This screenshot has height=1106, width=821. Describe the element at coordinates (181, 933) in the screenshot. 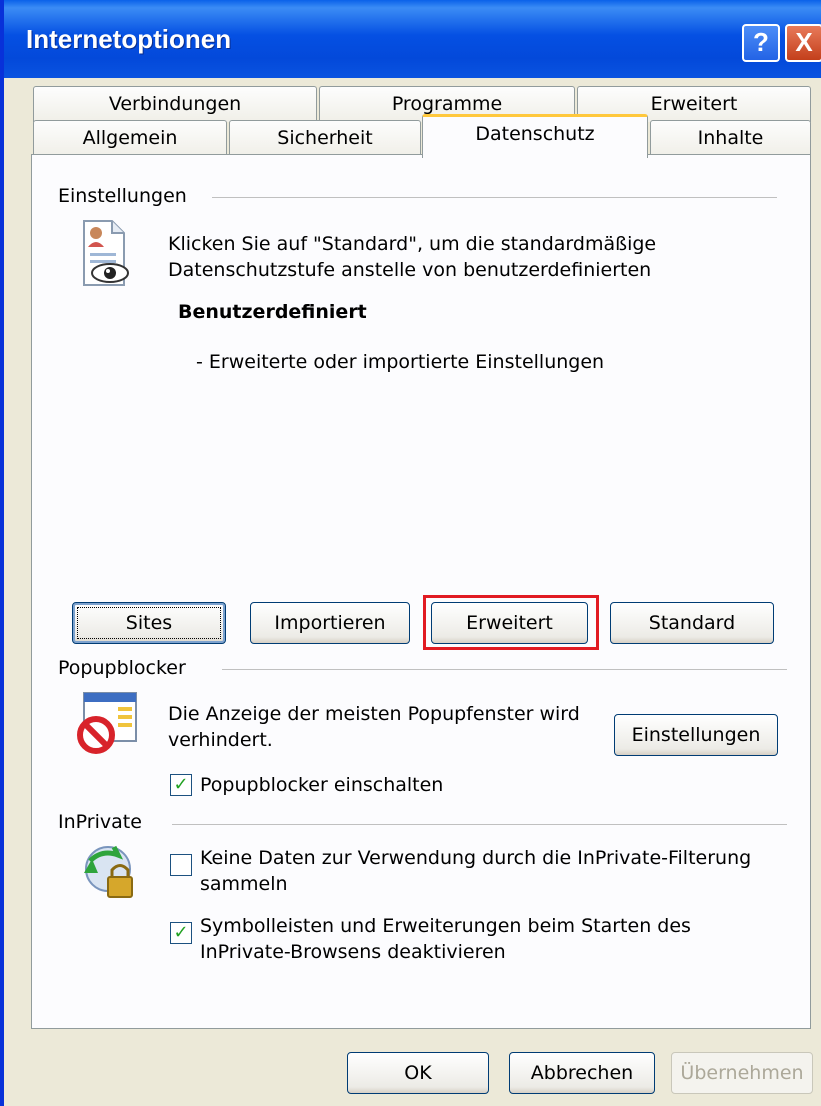

I see `inprivate-toolbars-checkbox: ✓` at that location.